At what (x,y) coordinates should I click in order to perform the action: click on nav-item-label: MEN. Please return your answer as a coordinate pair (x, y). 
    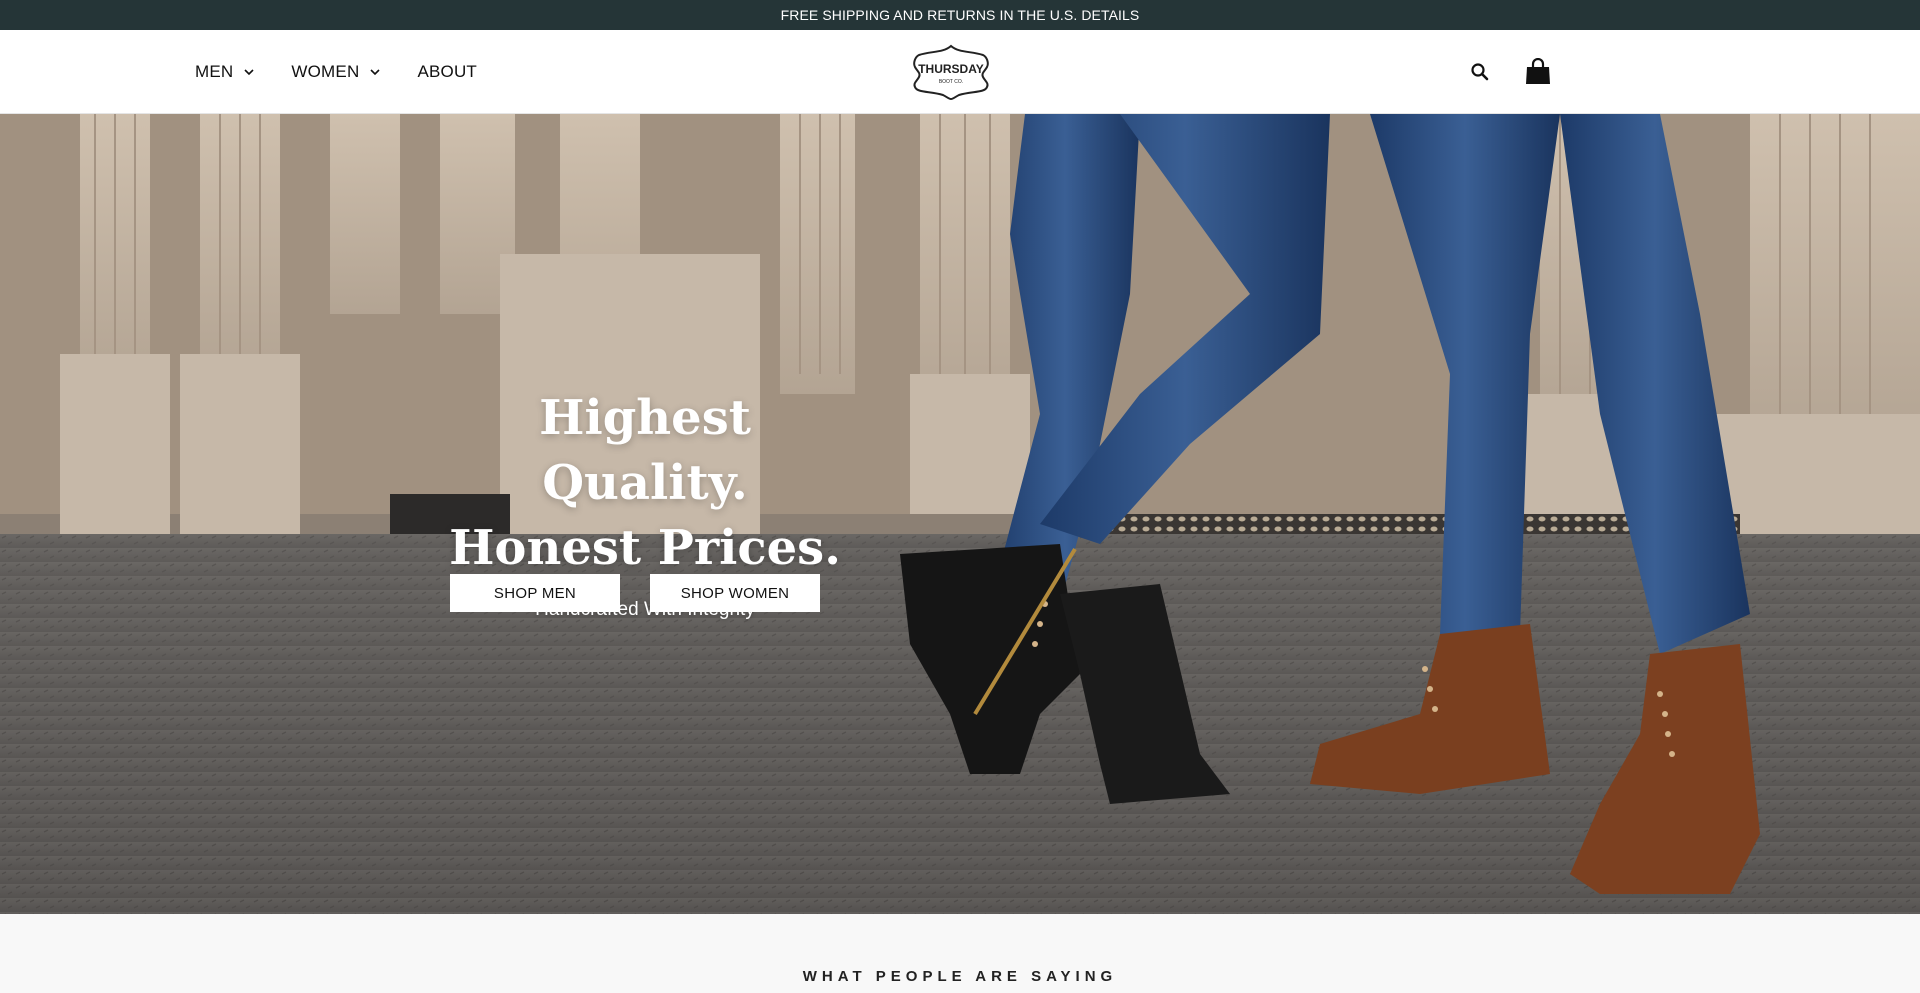
    Looking at the image, I should click on (214, 71).